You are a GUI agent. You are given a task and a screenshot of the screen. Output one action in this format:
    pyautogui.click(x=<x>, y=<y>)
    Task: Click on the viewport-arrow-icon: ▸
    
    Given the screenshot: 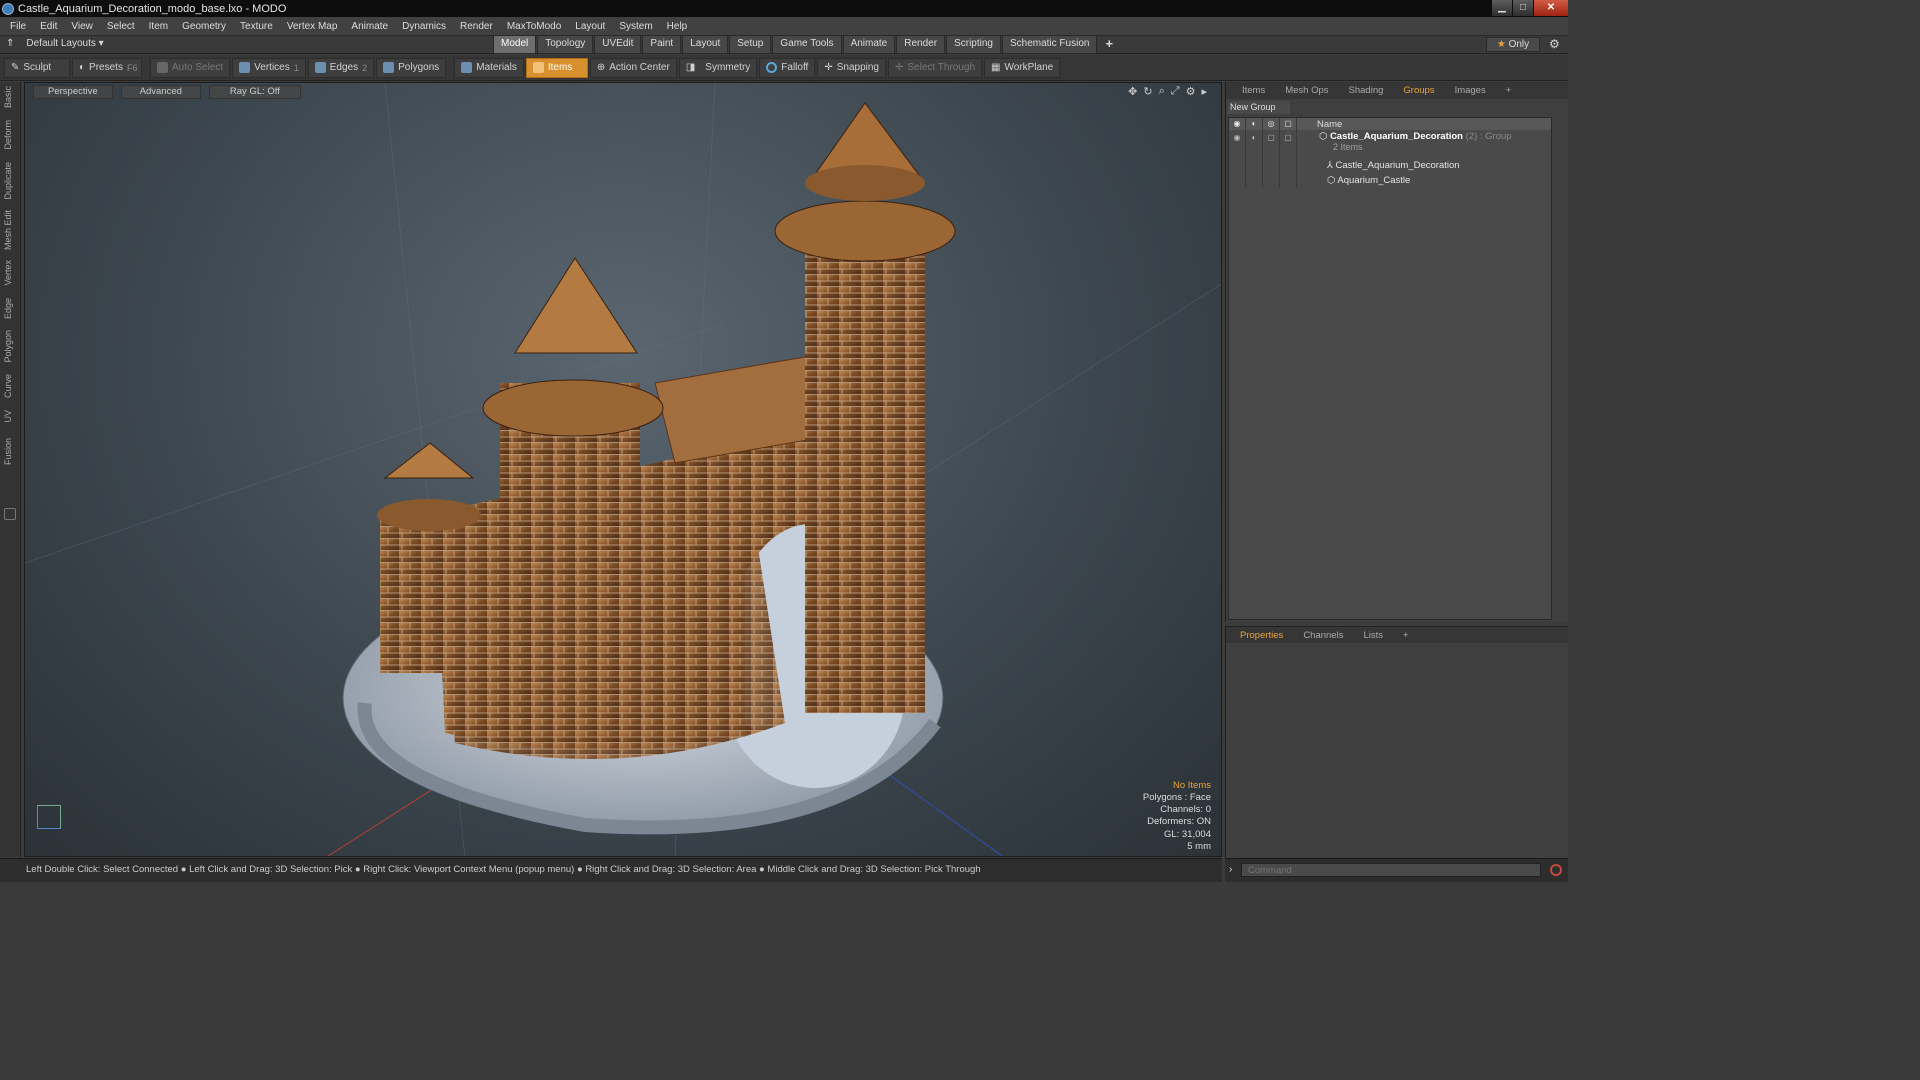 What is the action you would take?
    pyautogui.click(x=1204, y=91)
    